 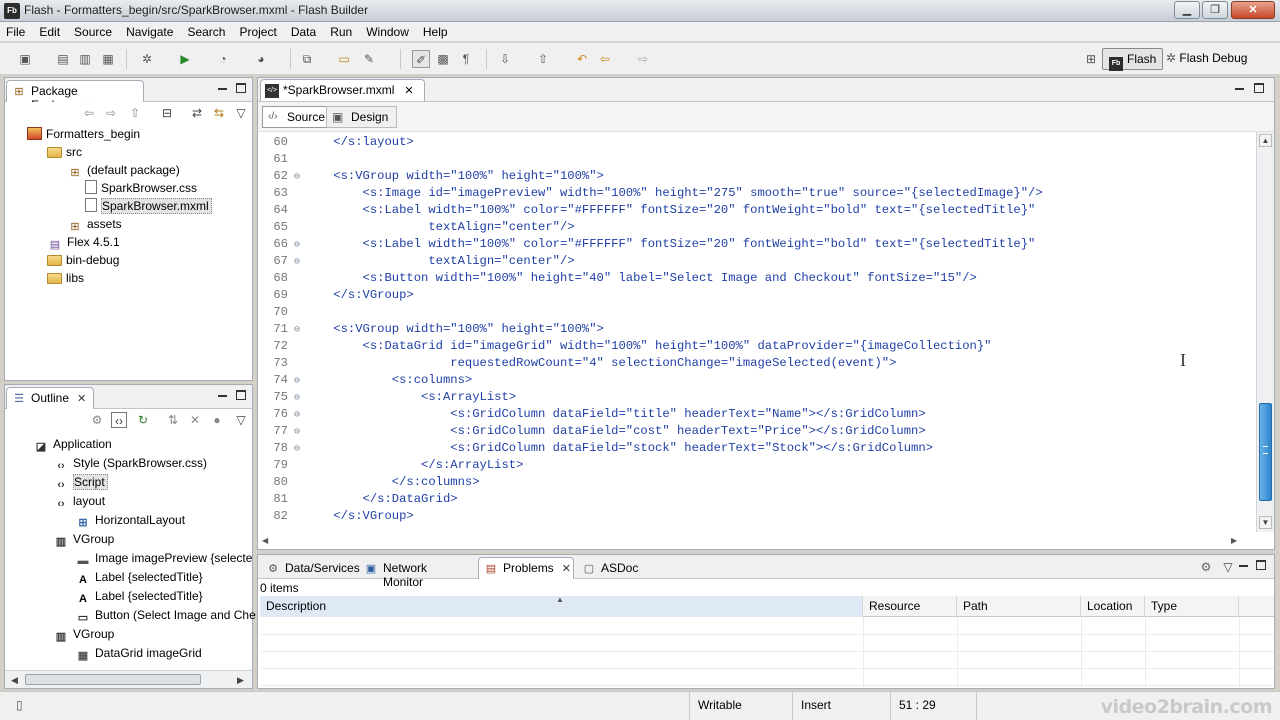 I want to click on editor-horizontal-scrollbar: ◀ ▶, so click(x=758, y=542).